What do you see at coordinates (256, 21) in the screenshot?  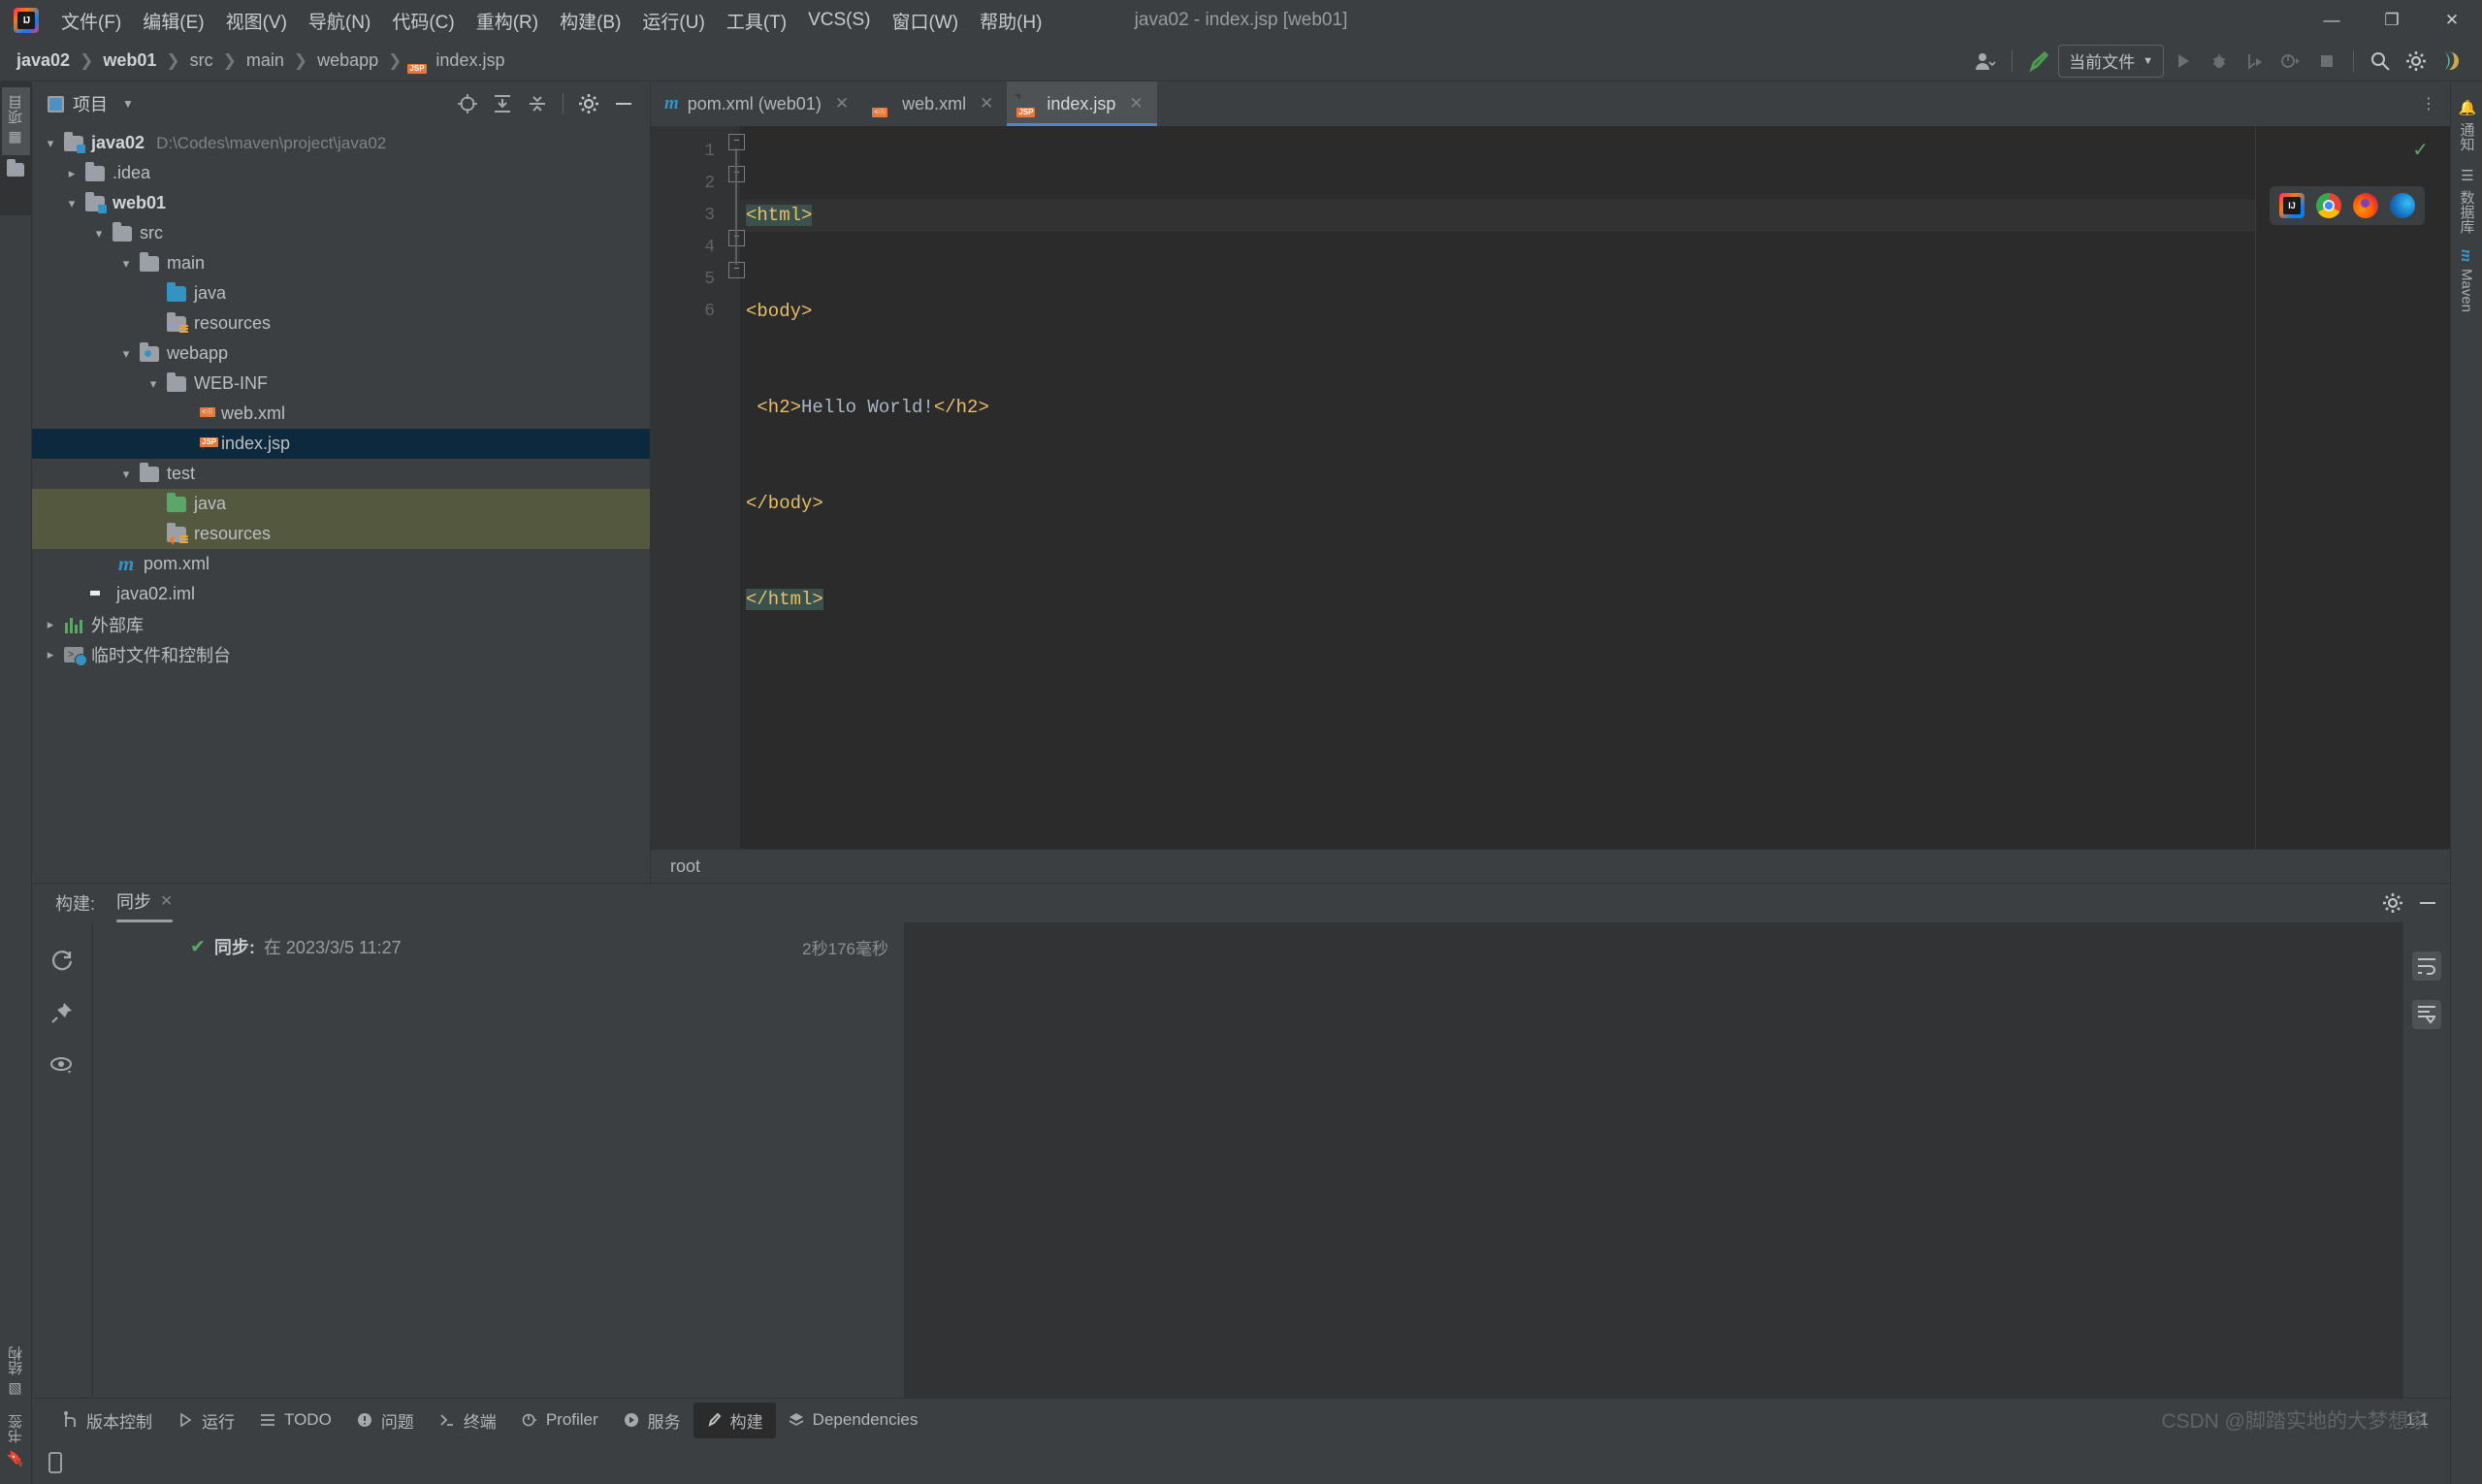 I see `menu-view: 视图(V)` at bounding box center [256, 21].